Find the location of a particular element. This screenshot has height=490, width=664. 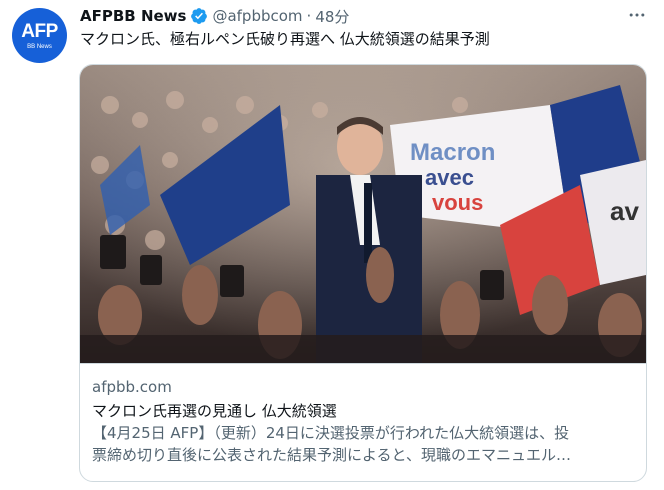

tweet-text: マクロン氏、極右ルペン氏破り再選へ 仏大統領選の結果予測 is located at coordinates (285, 39).